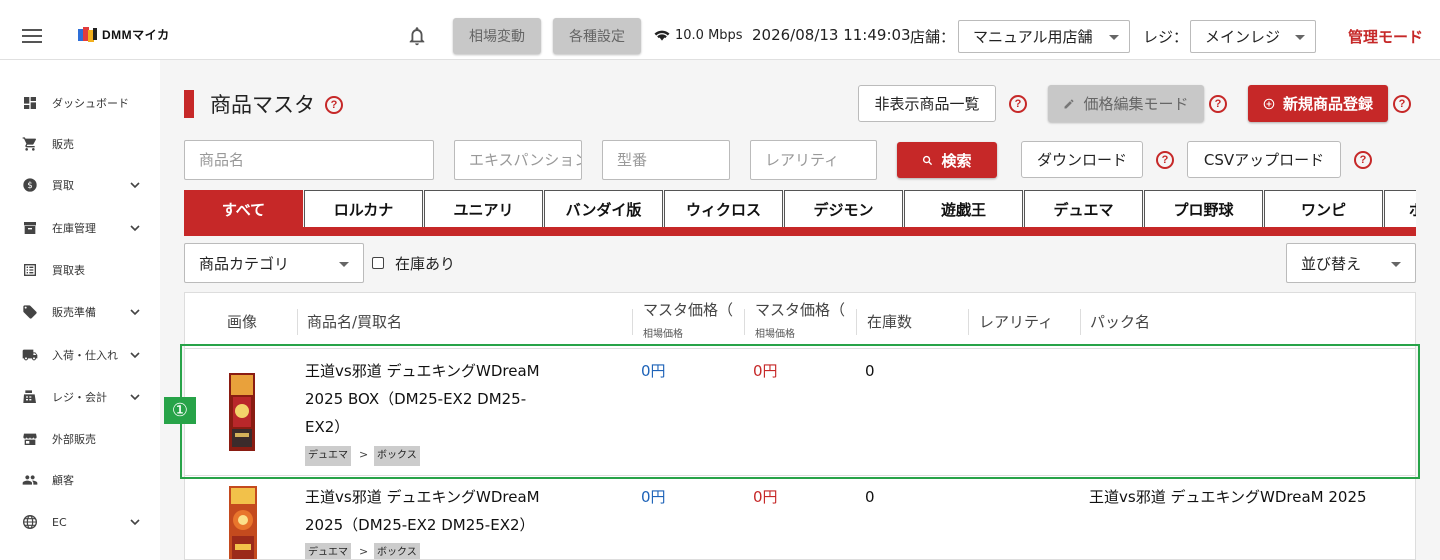 The image size is (1440, 560). What do you see at coordinates (378, 263) in the screenshot?
I see `in-stock-checkbox` at bounding box center [378, 263].